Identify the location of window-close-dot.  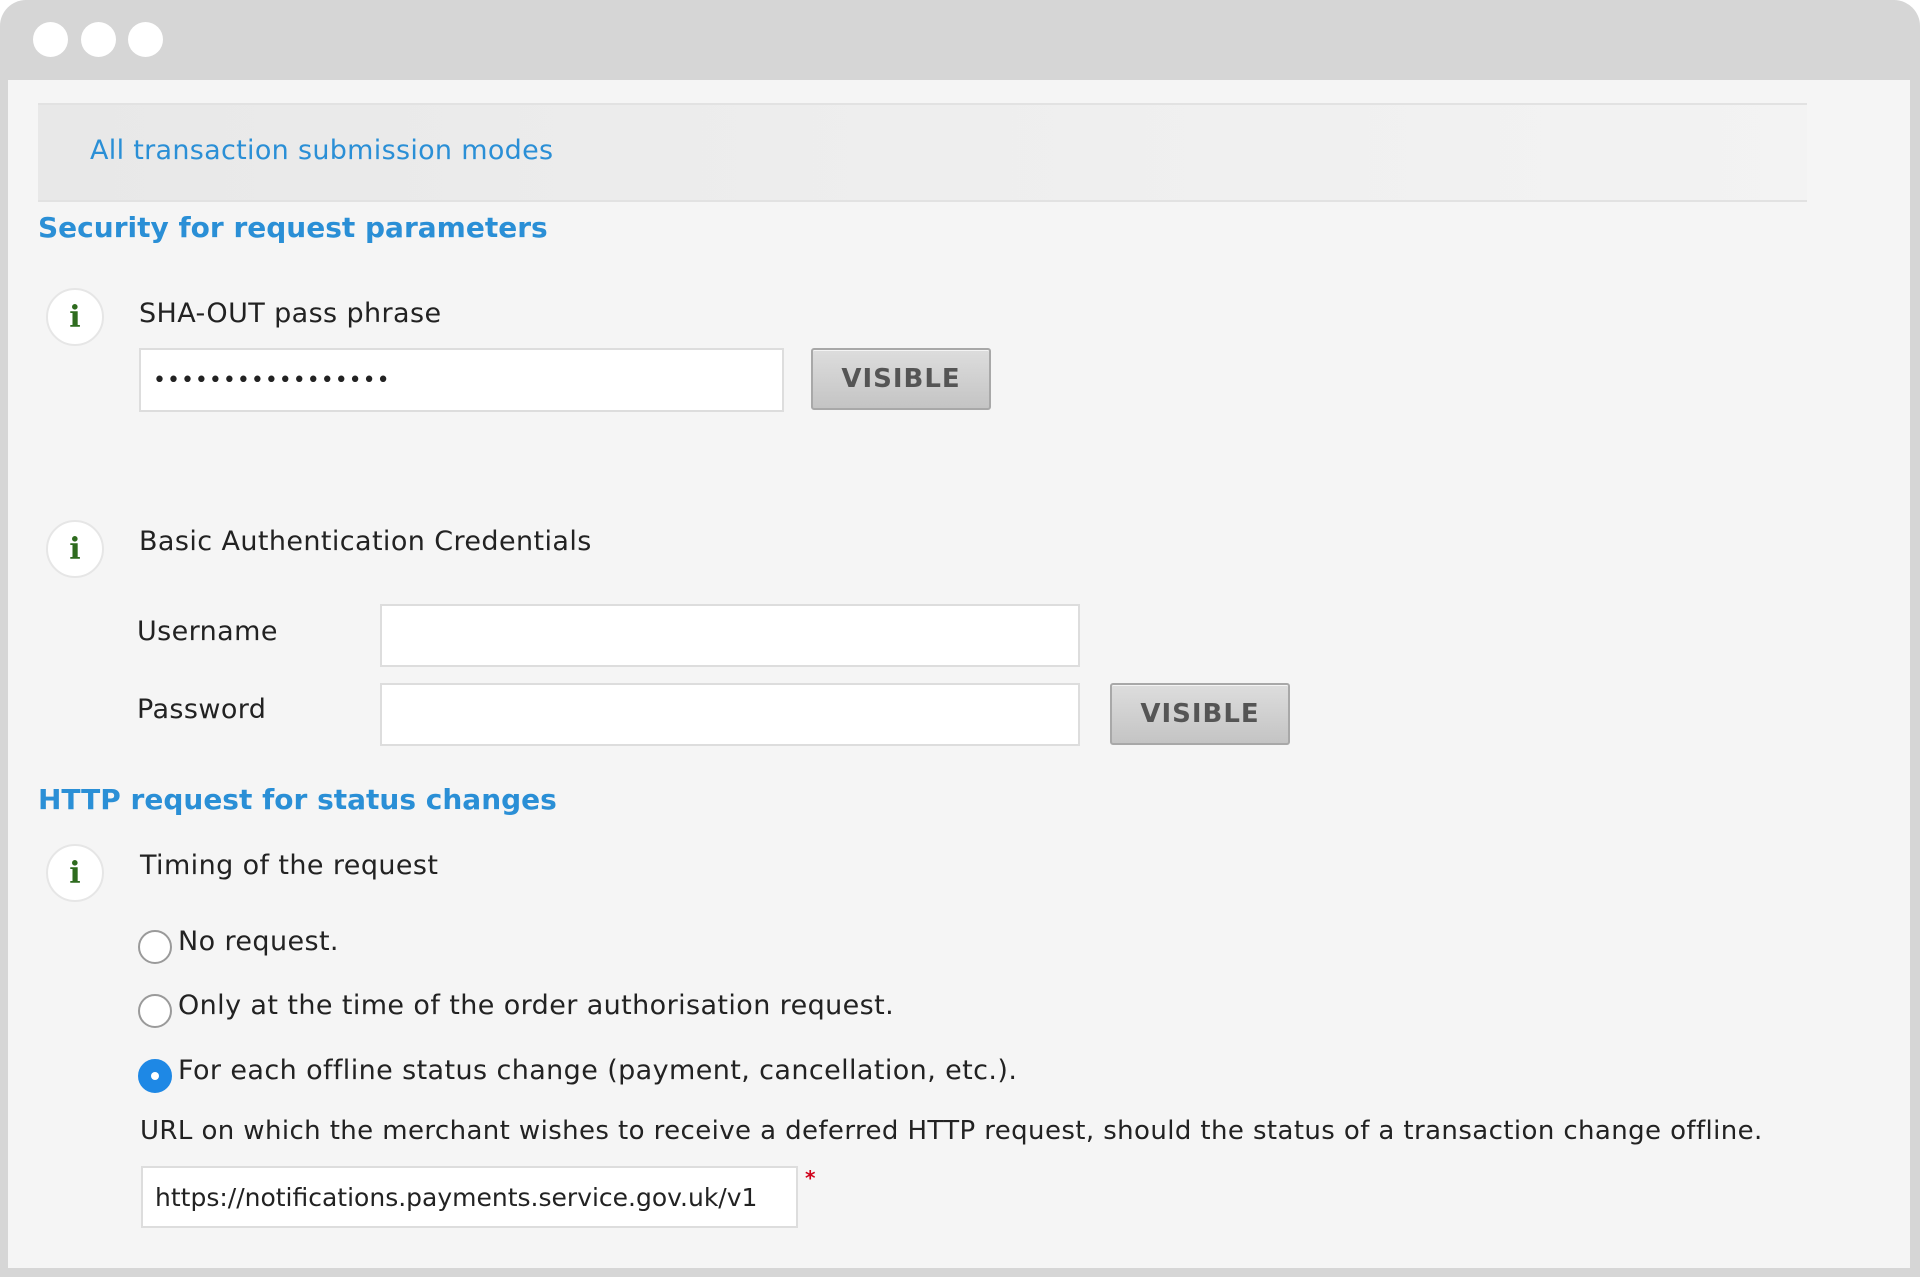
(50, 39).